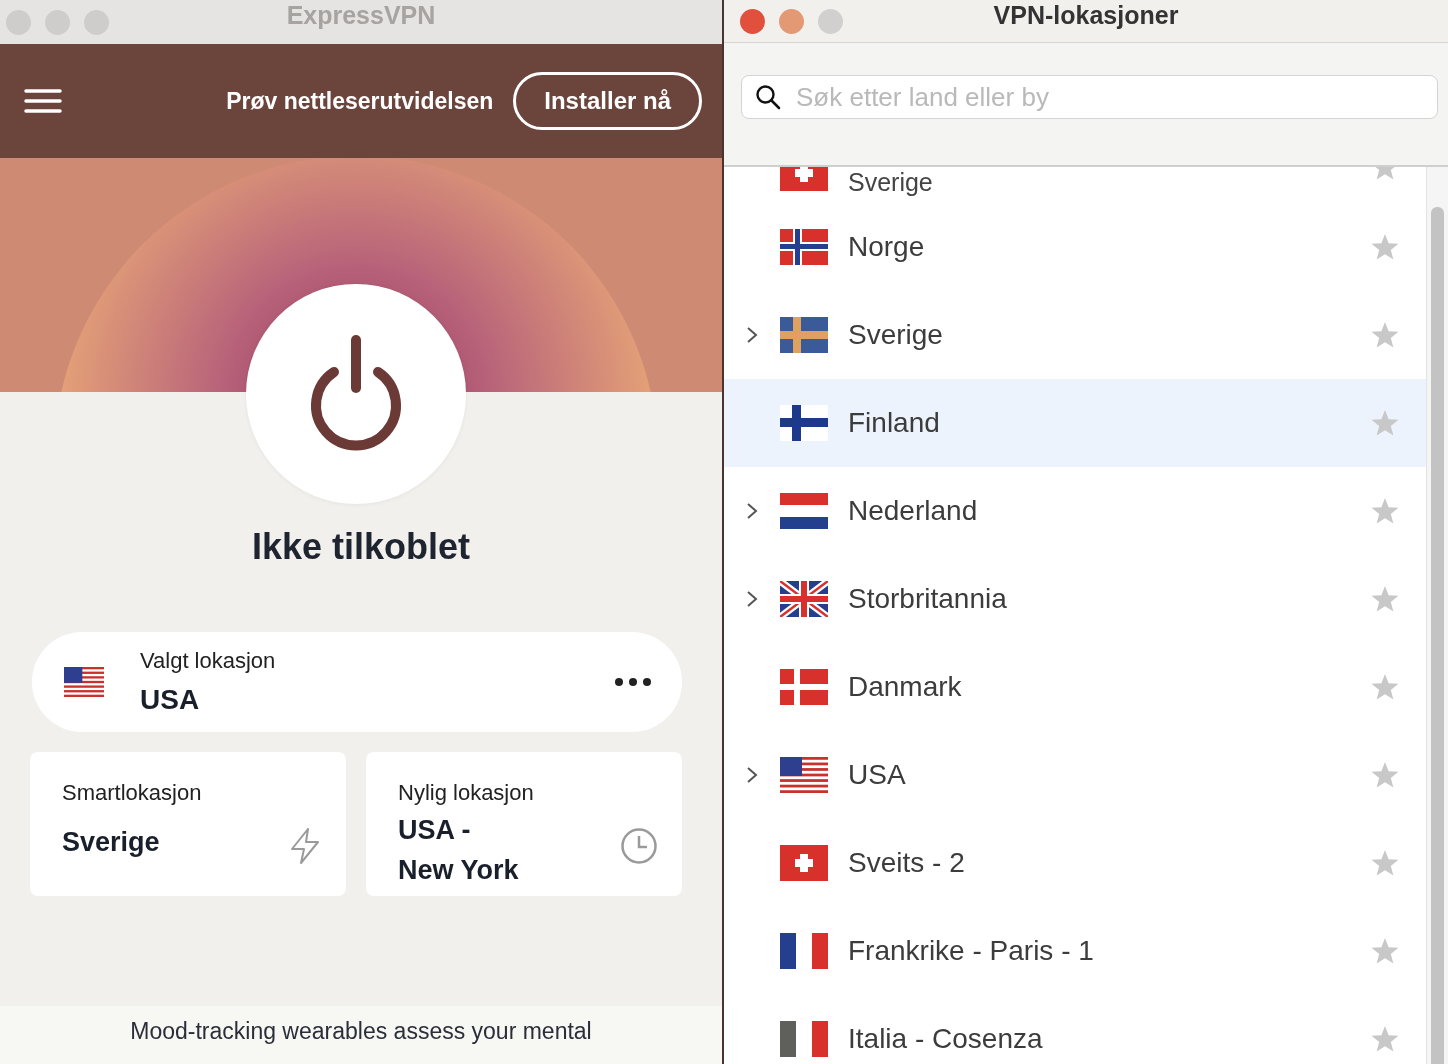 Image resolution: width=1448 pixels, height=1064 pixels. I want to click on location-name: Nederland, so click(913, 511).